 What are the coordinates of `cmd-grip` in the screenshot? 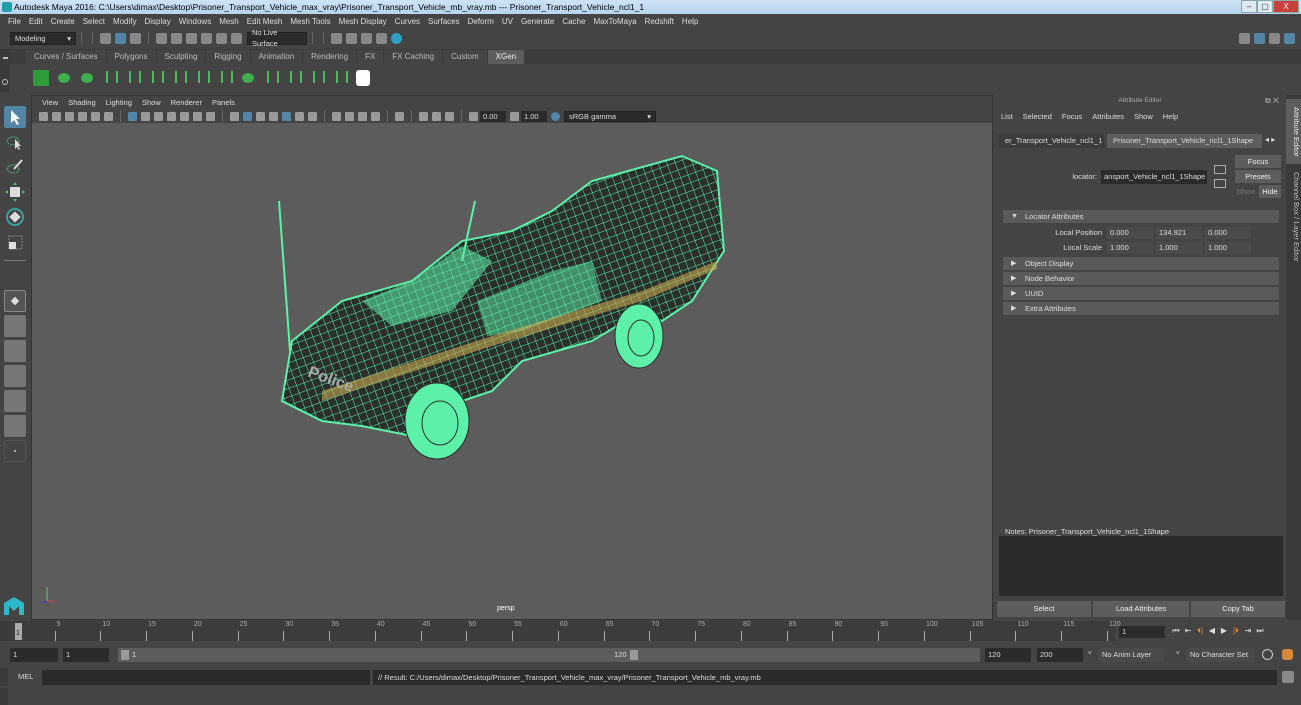 It's located at (4, 677).